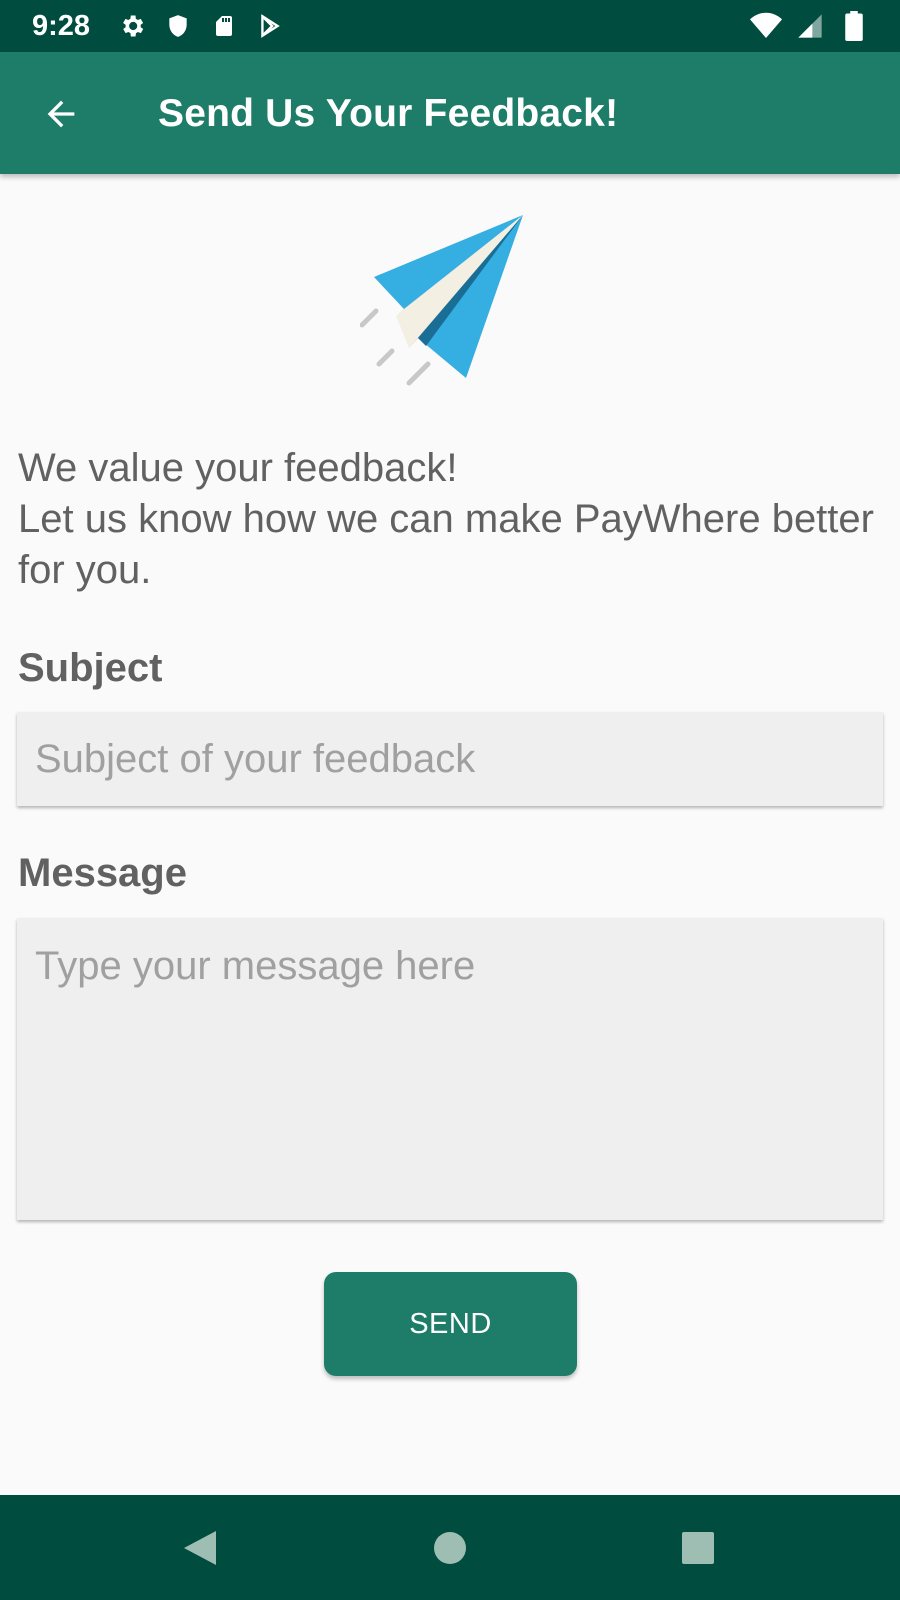  Describe the element at coordinates (224, 26) in the screenshot. I see `sd-card-icon` at that location.